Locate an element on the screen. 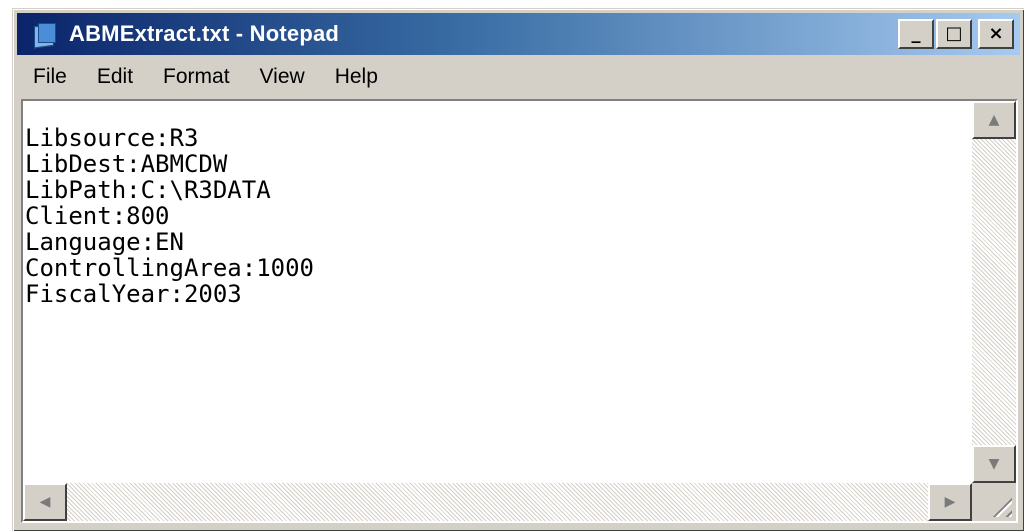 The height and width of the screenshot is (531, 1024). text-line: FiscalYear:2003 is located at coordinates (133, 294).